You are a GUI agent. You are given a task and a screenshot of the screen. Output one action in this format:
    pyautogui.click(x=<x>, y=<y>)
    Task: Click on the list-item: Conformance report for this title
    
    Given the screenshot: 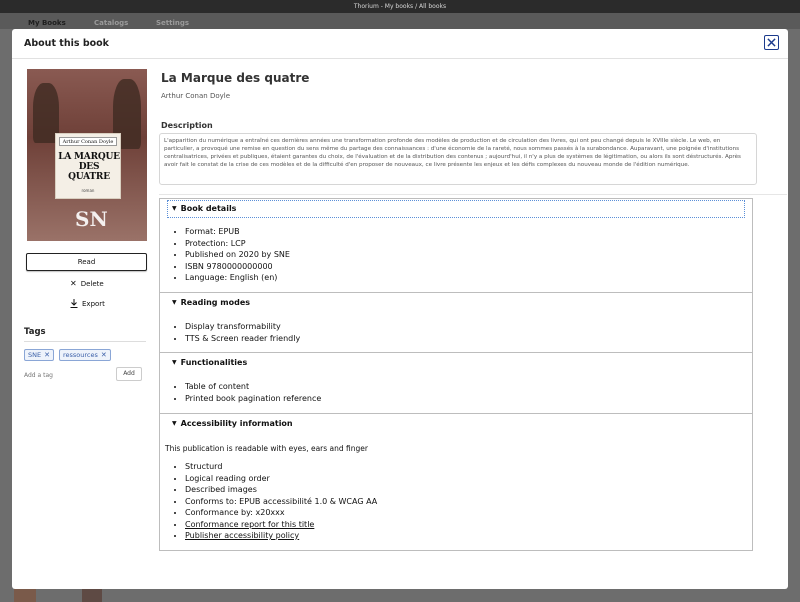 What is the action you would take?
    pyautogui.click(x=281, y=525)
    